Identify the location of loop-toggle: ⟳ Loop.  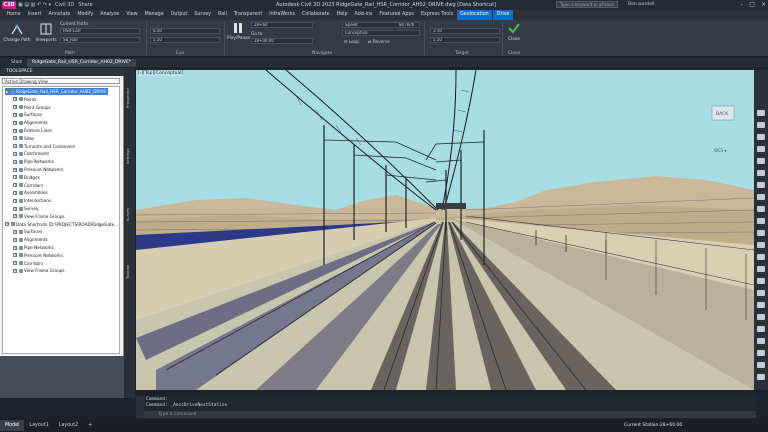
(351, 41).